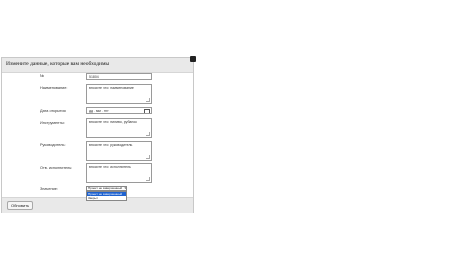  I want to click on date-input-text: дд . мм . гггг, so click(99, 111).